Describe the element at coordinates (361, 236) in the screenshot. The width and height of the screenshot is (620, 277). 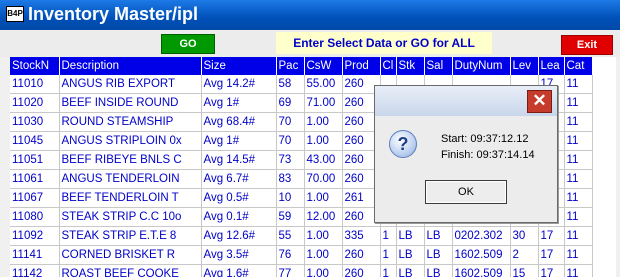
I see `table-cell: 335` at that location.